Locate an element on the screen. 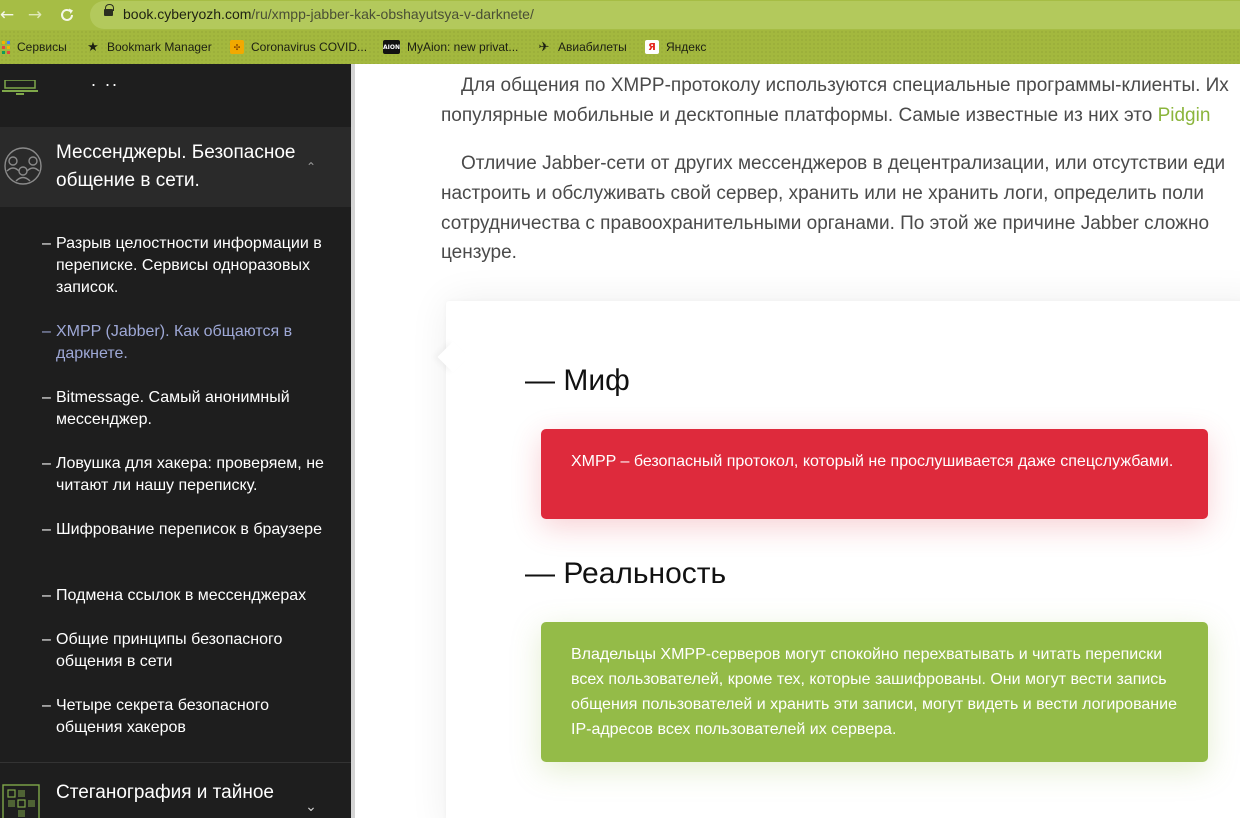 Image resolution: width=1240 pixels, height=818 pixels. sidebar-item: – Подмена ссылок в мессенджерах is located at coordinates (184, 596).